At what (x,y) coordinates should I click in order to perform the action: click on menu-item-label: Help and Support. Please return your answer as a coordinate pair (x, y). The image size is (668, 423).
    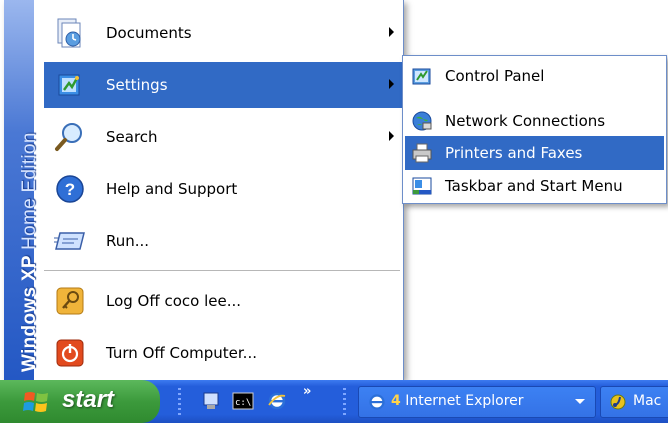
    Looking at the image, I should click on (172, 189).